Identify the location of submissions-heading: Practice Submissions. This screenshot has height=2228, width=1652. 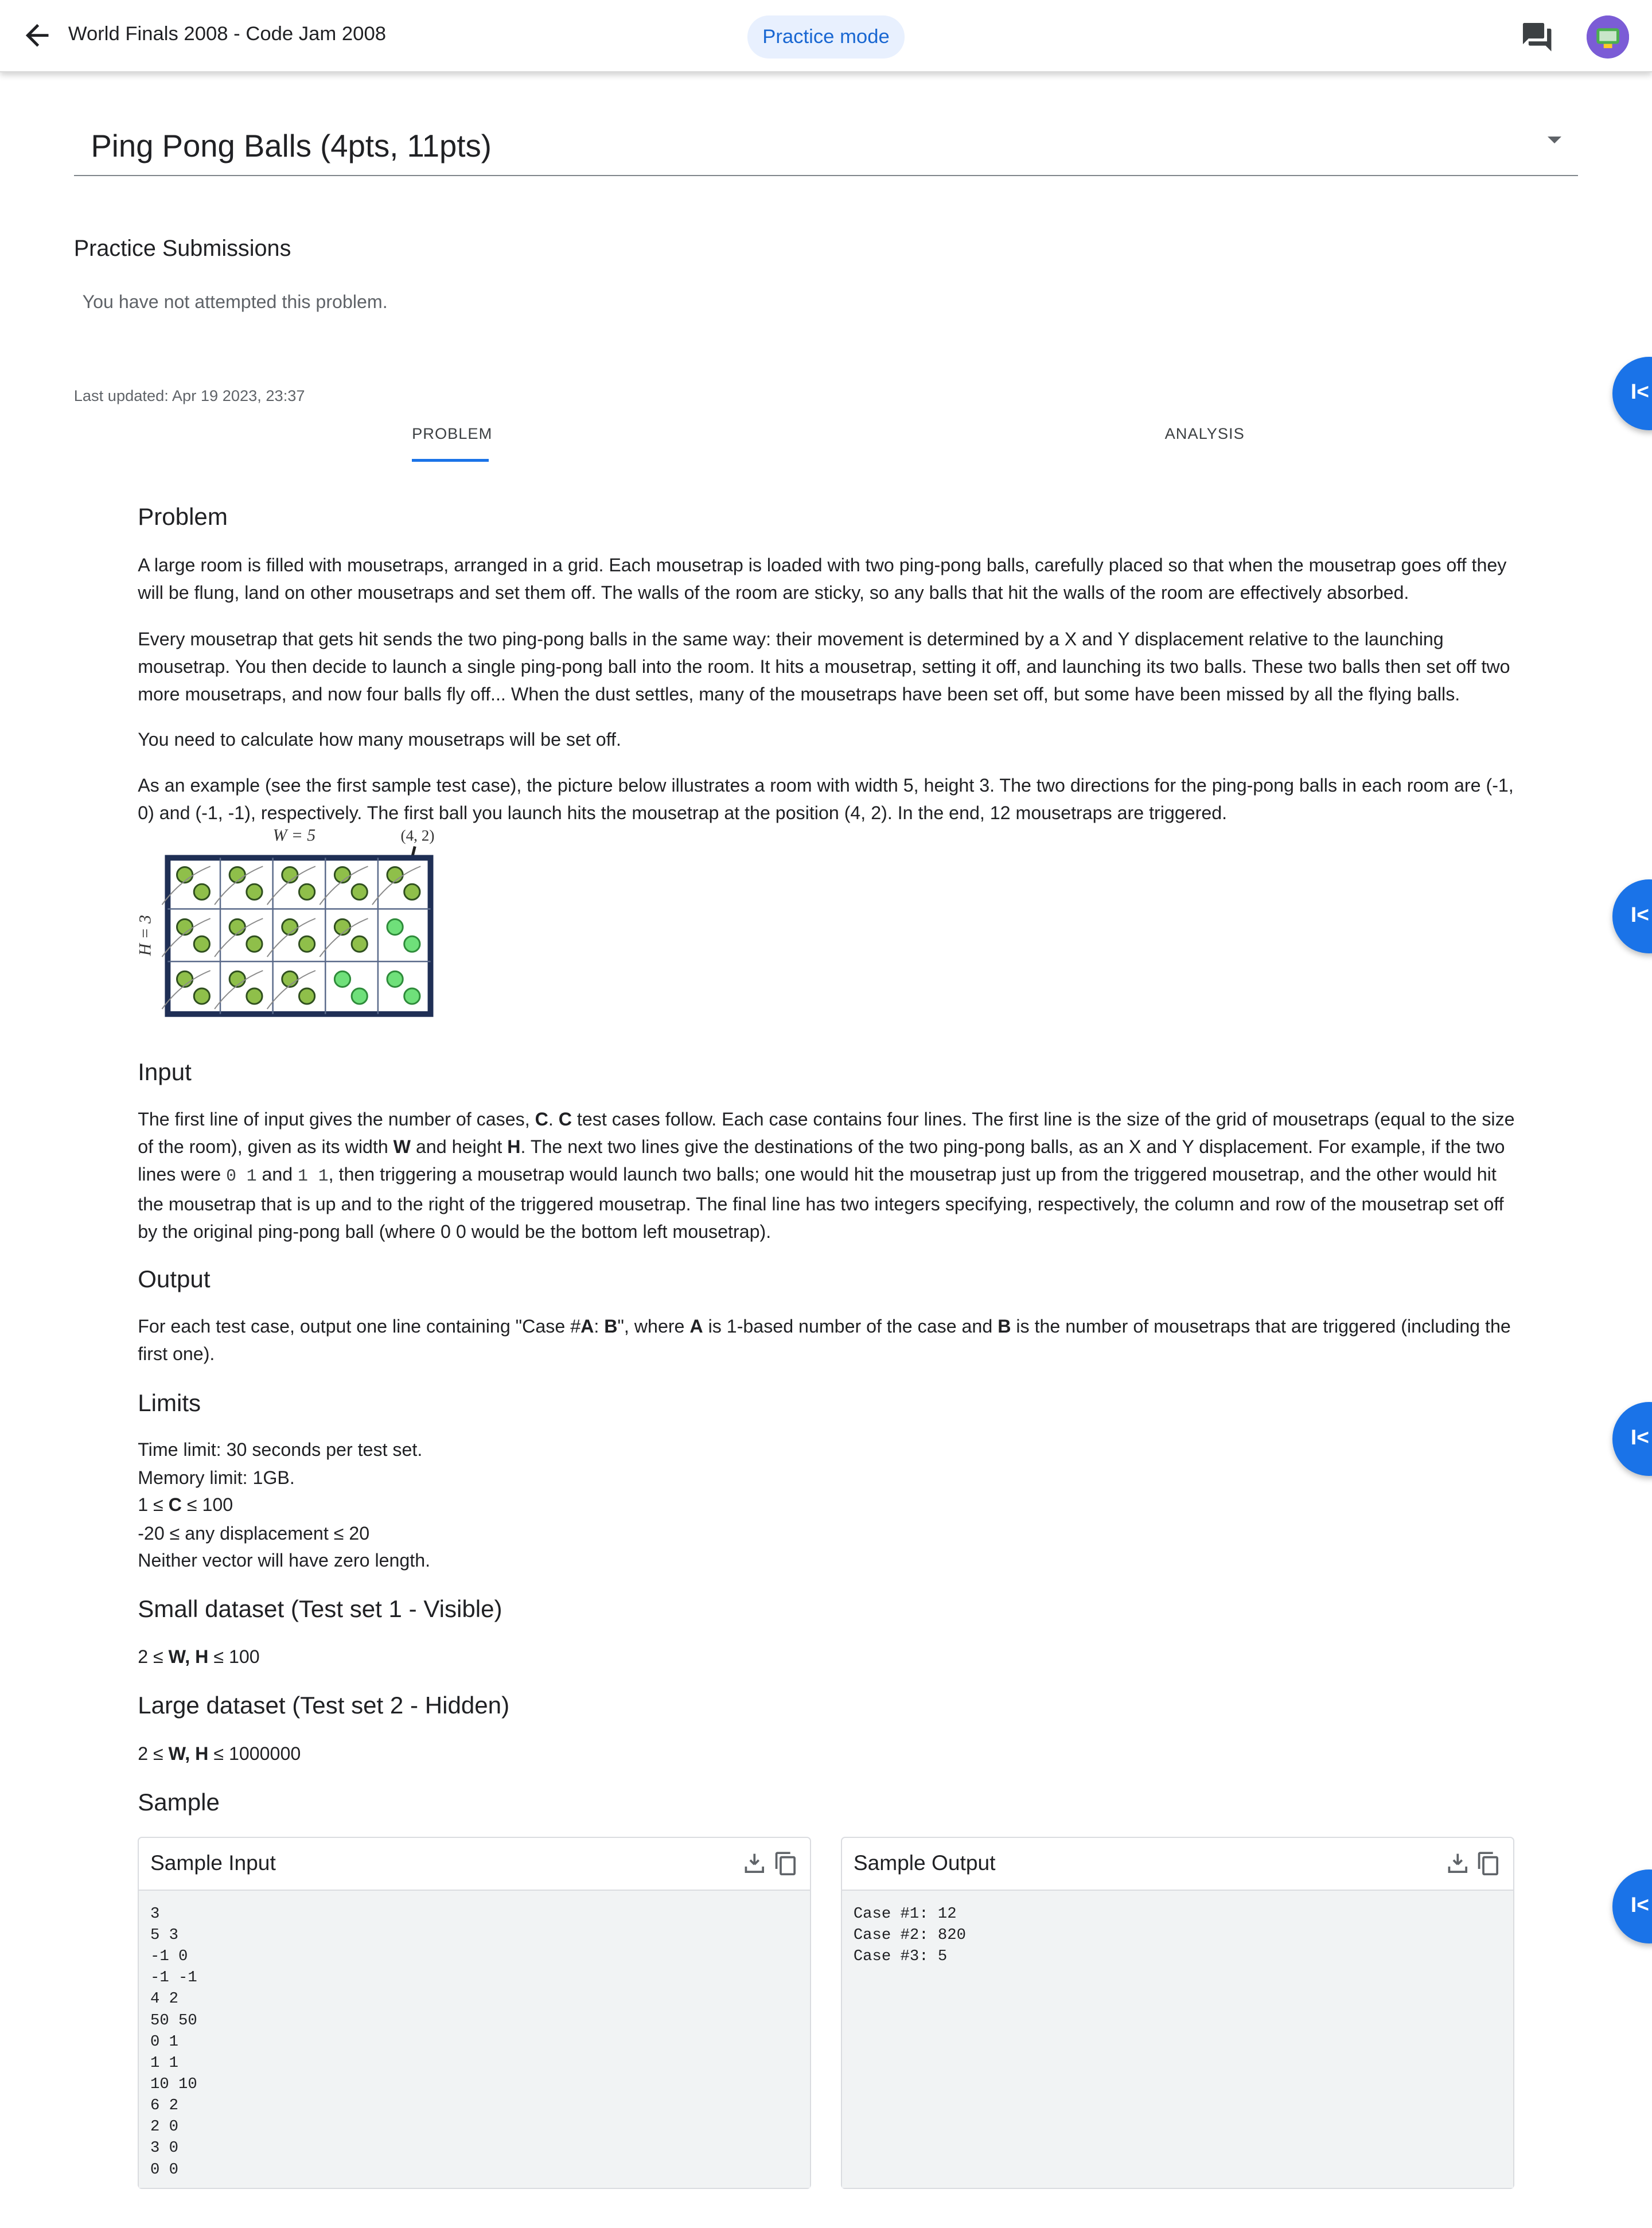
(182, 249).